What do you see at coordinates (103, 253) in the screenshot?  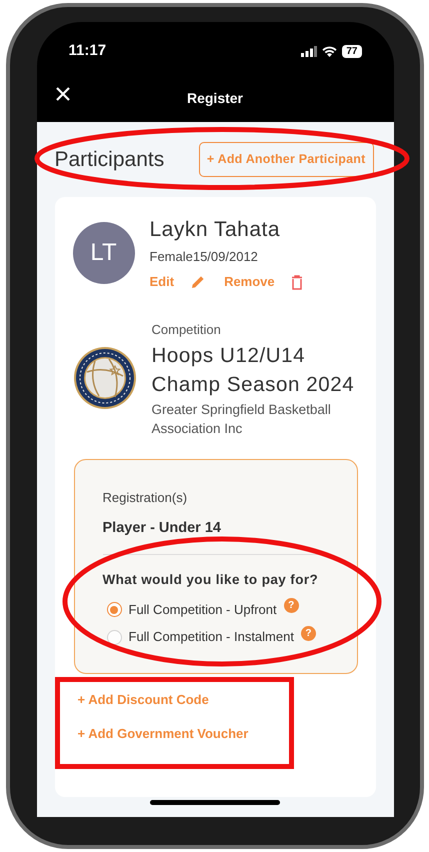 I see `avatar: LT` at bounding box center [103, 253].